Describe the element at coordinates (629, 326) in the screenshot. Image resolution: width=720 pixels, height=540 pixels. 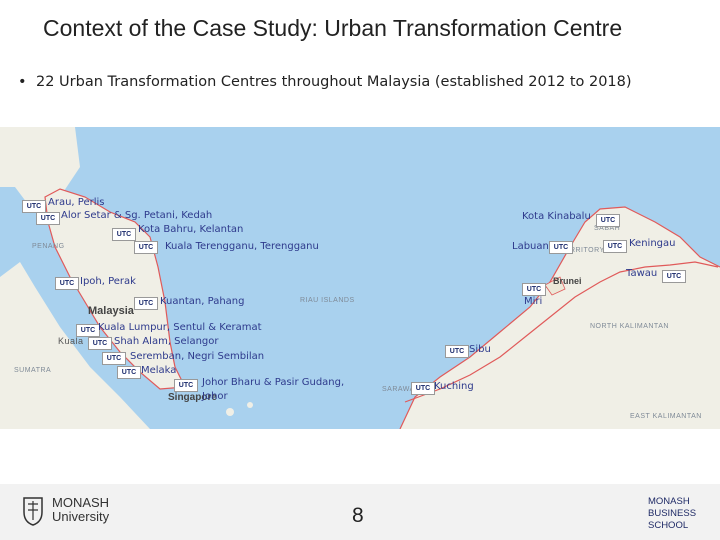
I see `geo-north-kalimantan: NORTH KALIMANTAN` at that location.